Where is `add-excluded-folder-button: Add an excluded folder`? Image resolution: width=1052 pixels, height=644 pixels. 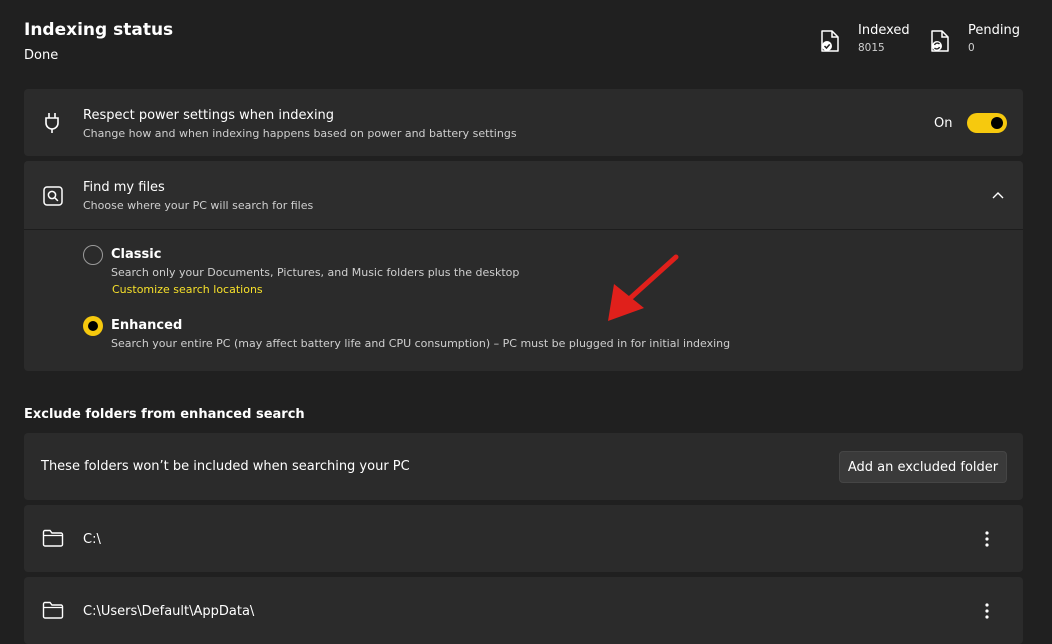 add-excluded-folder-button: Add an excluded folder is located at coordinates (923, 467).